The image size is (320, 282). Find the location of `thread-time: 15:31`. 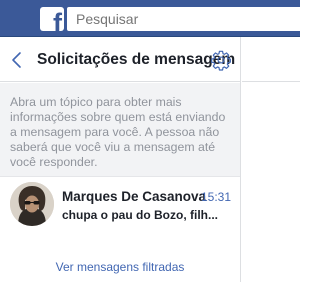

thread-time: 15:31 is located at coordinates (216, 197).